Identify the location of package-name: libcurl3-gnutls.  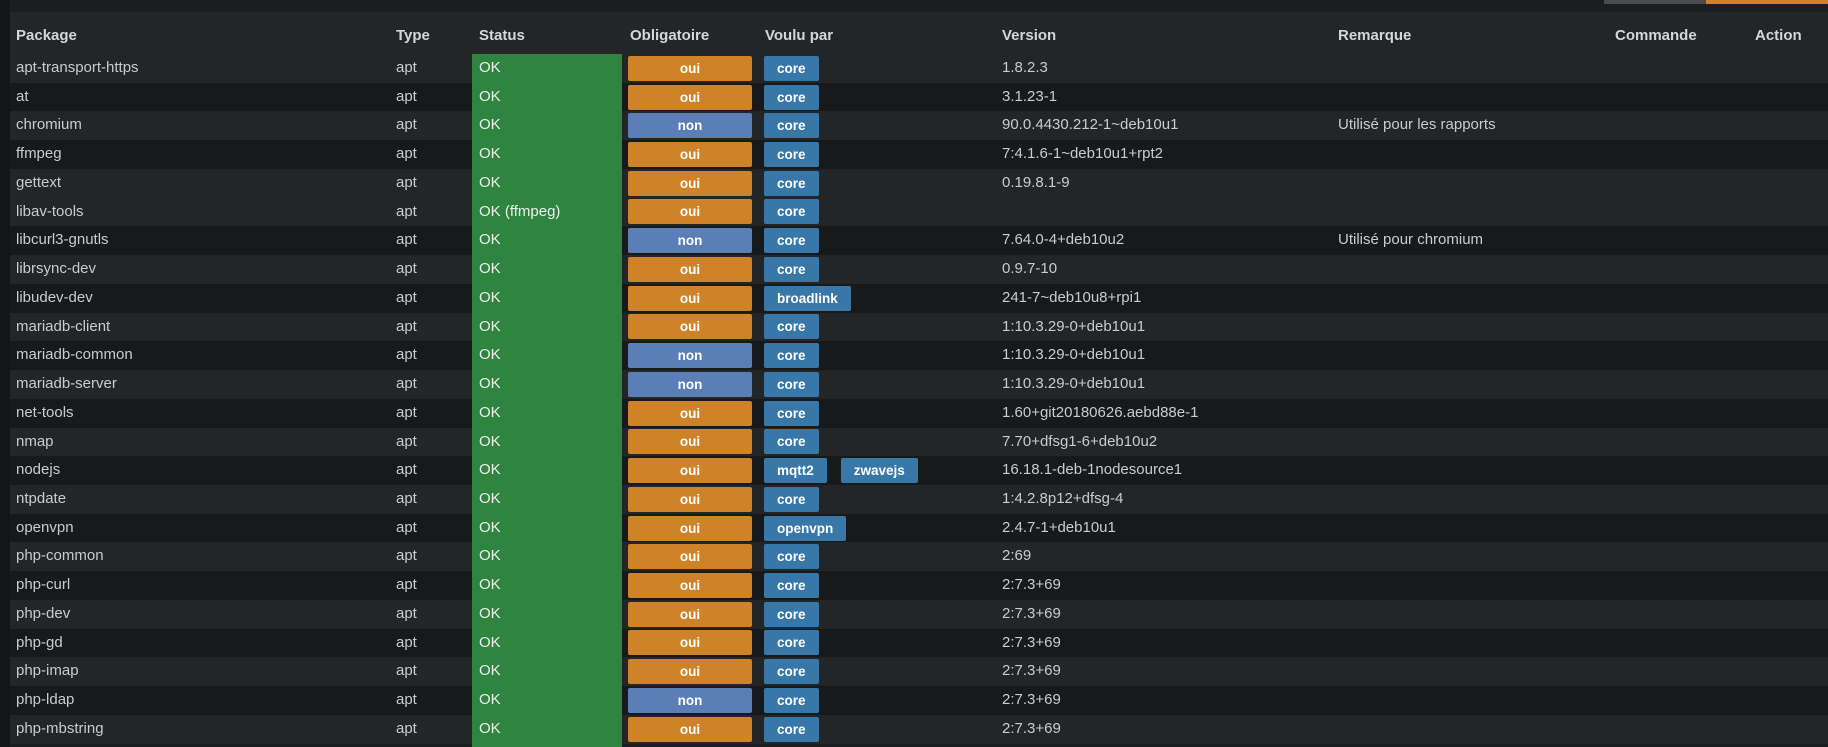
(62, 240).